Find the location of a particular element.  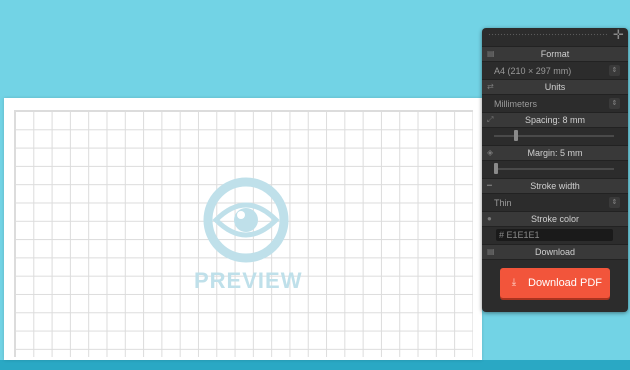

download-header: ▤ Download is located at coordinates (555, 252).